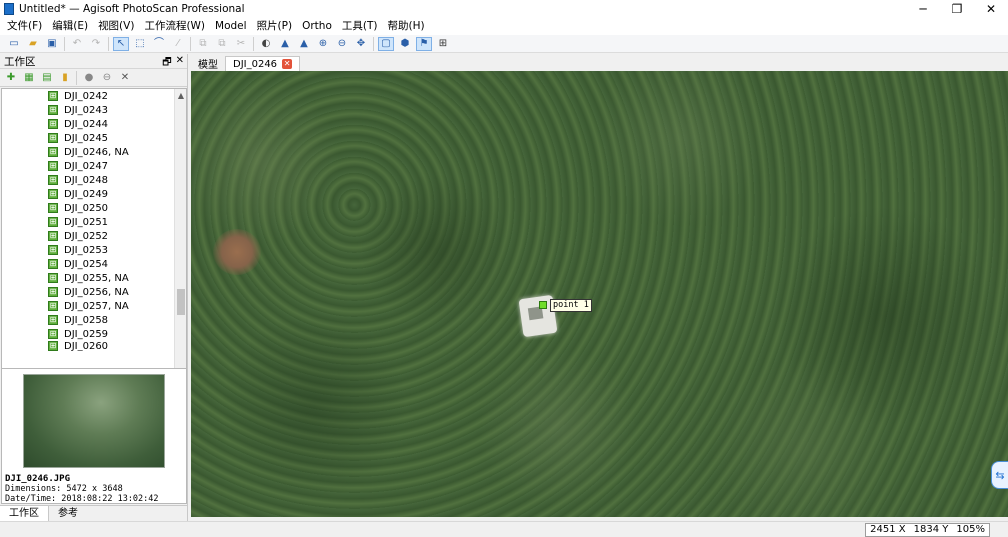 Image resolution: width=1008 pixels, height=537 pixels. What do you see at coordinates (360, 26) in the screenshot?
I see `menu-tools: 工具(T)` at bounding box center [360, 26].